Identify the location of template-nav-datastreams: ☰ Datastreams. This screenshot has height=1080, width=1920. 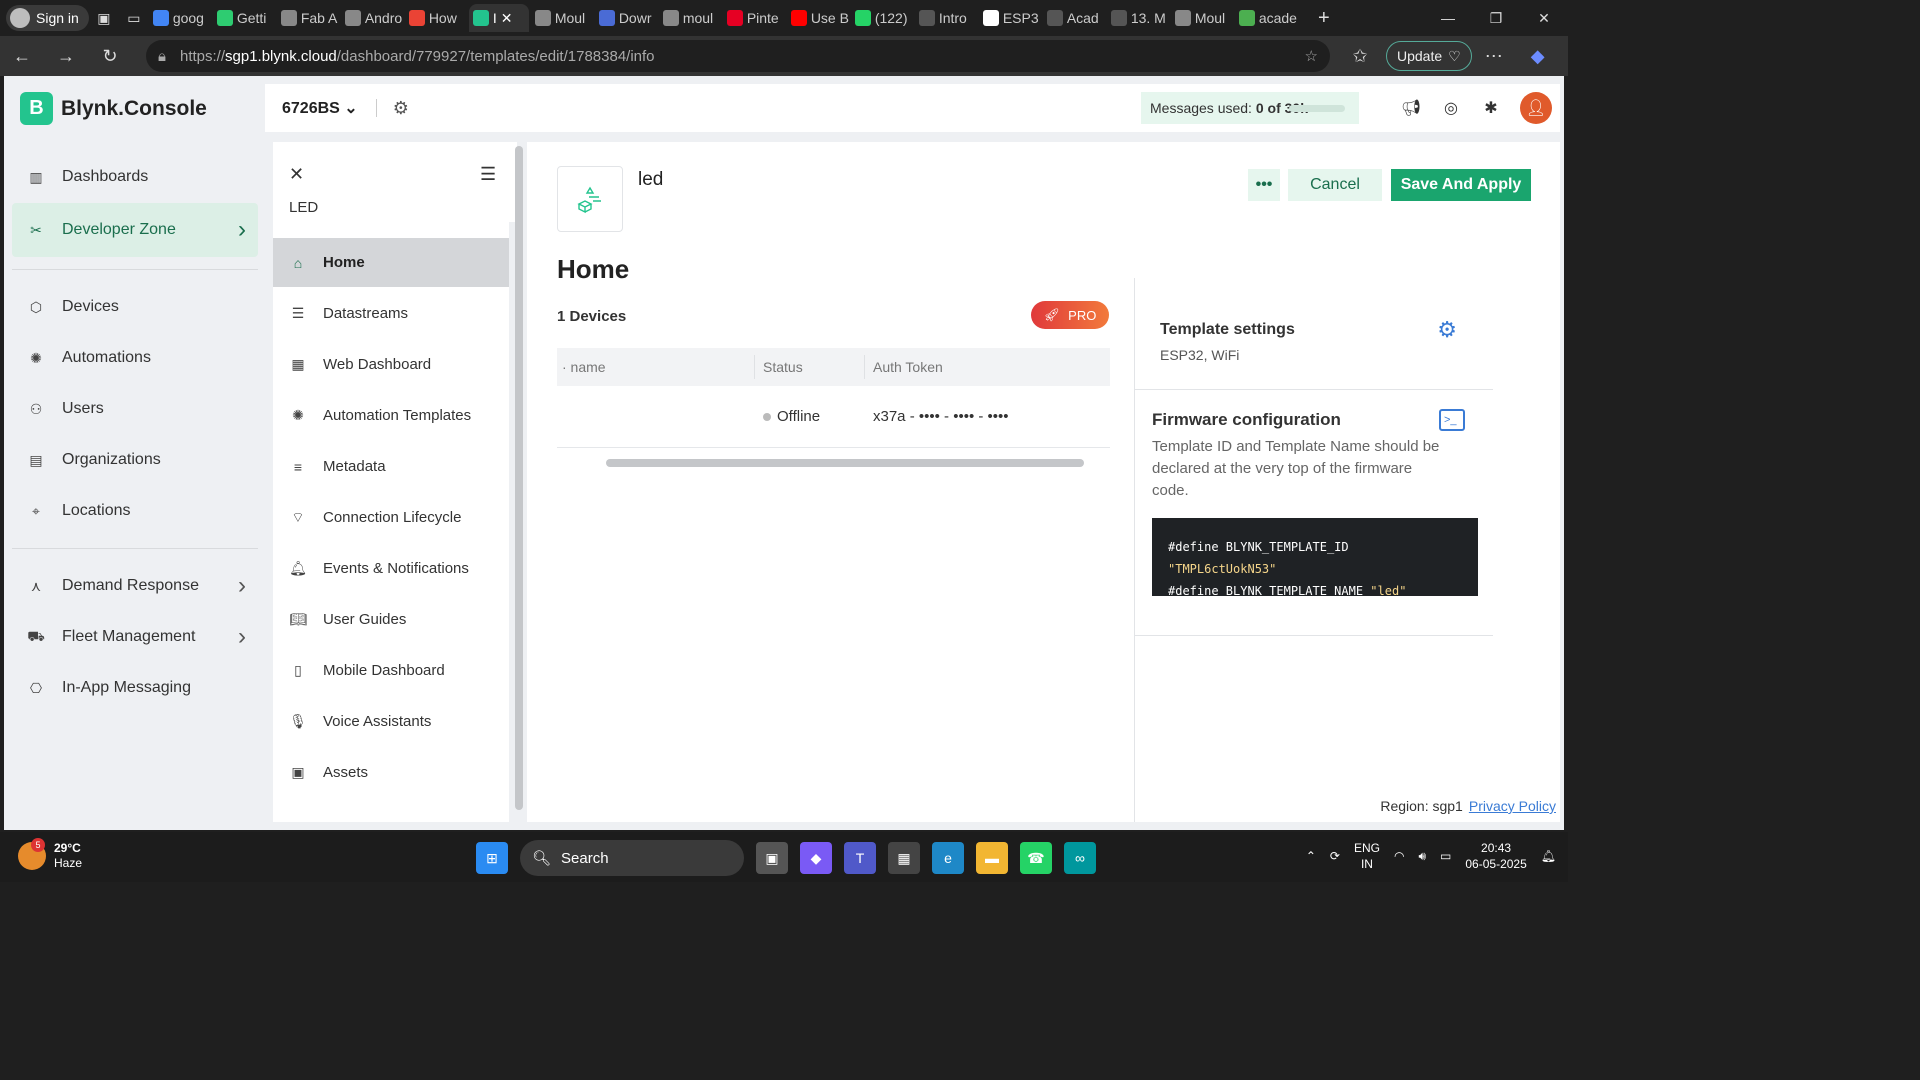
(391, 313).